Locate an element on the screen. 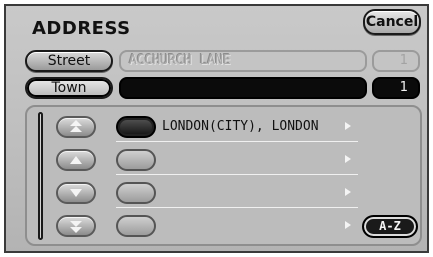  street-count: 1 is located at coordinates (396, 61).